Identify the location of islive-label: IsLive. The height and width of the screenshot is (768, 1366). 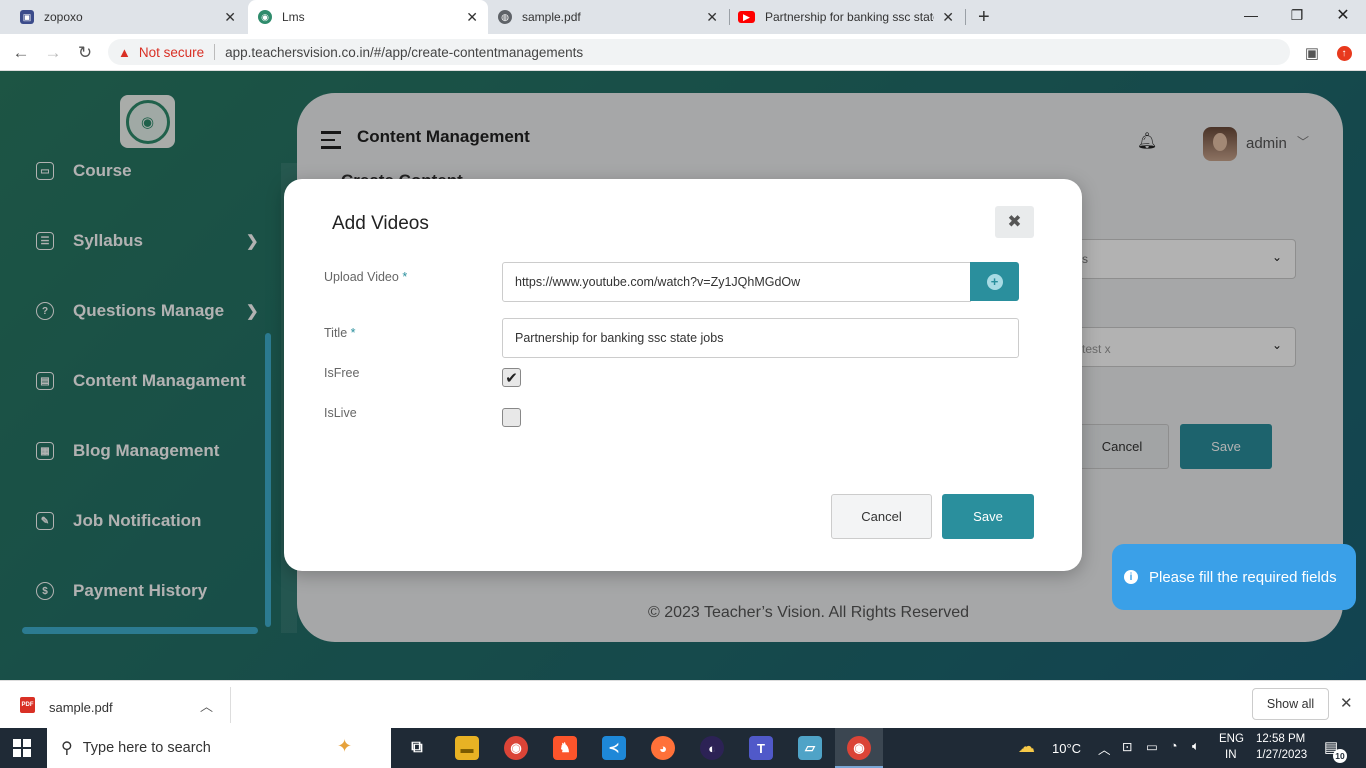
(340, 413).